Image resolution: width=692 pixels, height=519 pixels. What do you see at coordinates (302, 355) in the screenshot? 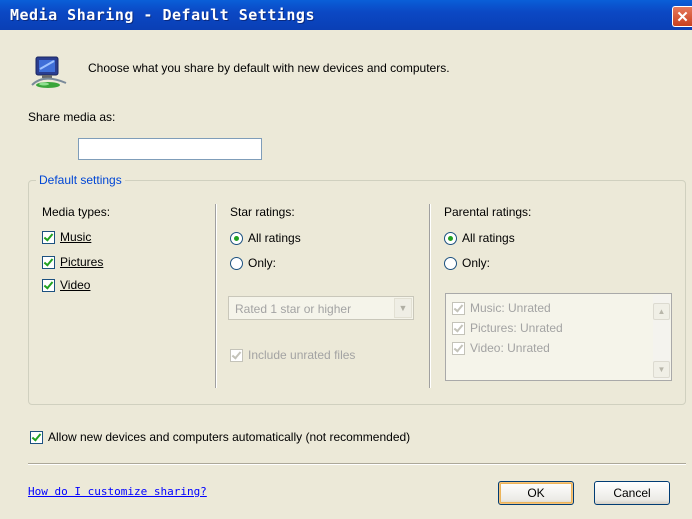
I see `include-unrated-label: Include unrated files` at bounding box center [302, 355].